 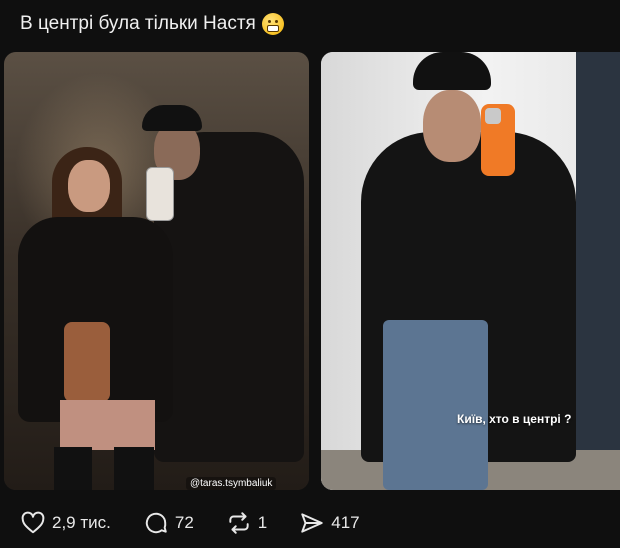 I want to click on comment-icon, so click(x=156, y=523).